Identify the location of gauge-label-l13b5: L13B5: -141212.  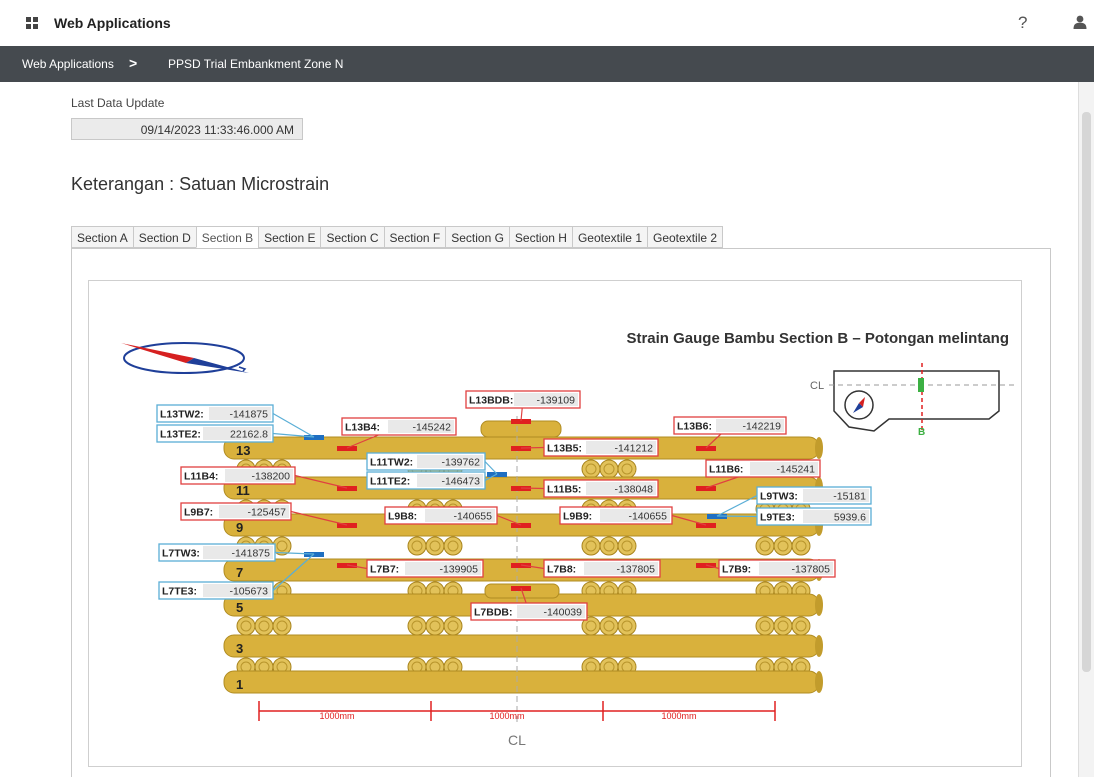
(601, 447).